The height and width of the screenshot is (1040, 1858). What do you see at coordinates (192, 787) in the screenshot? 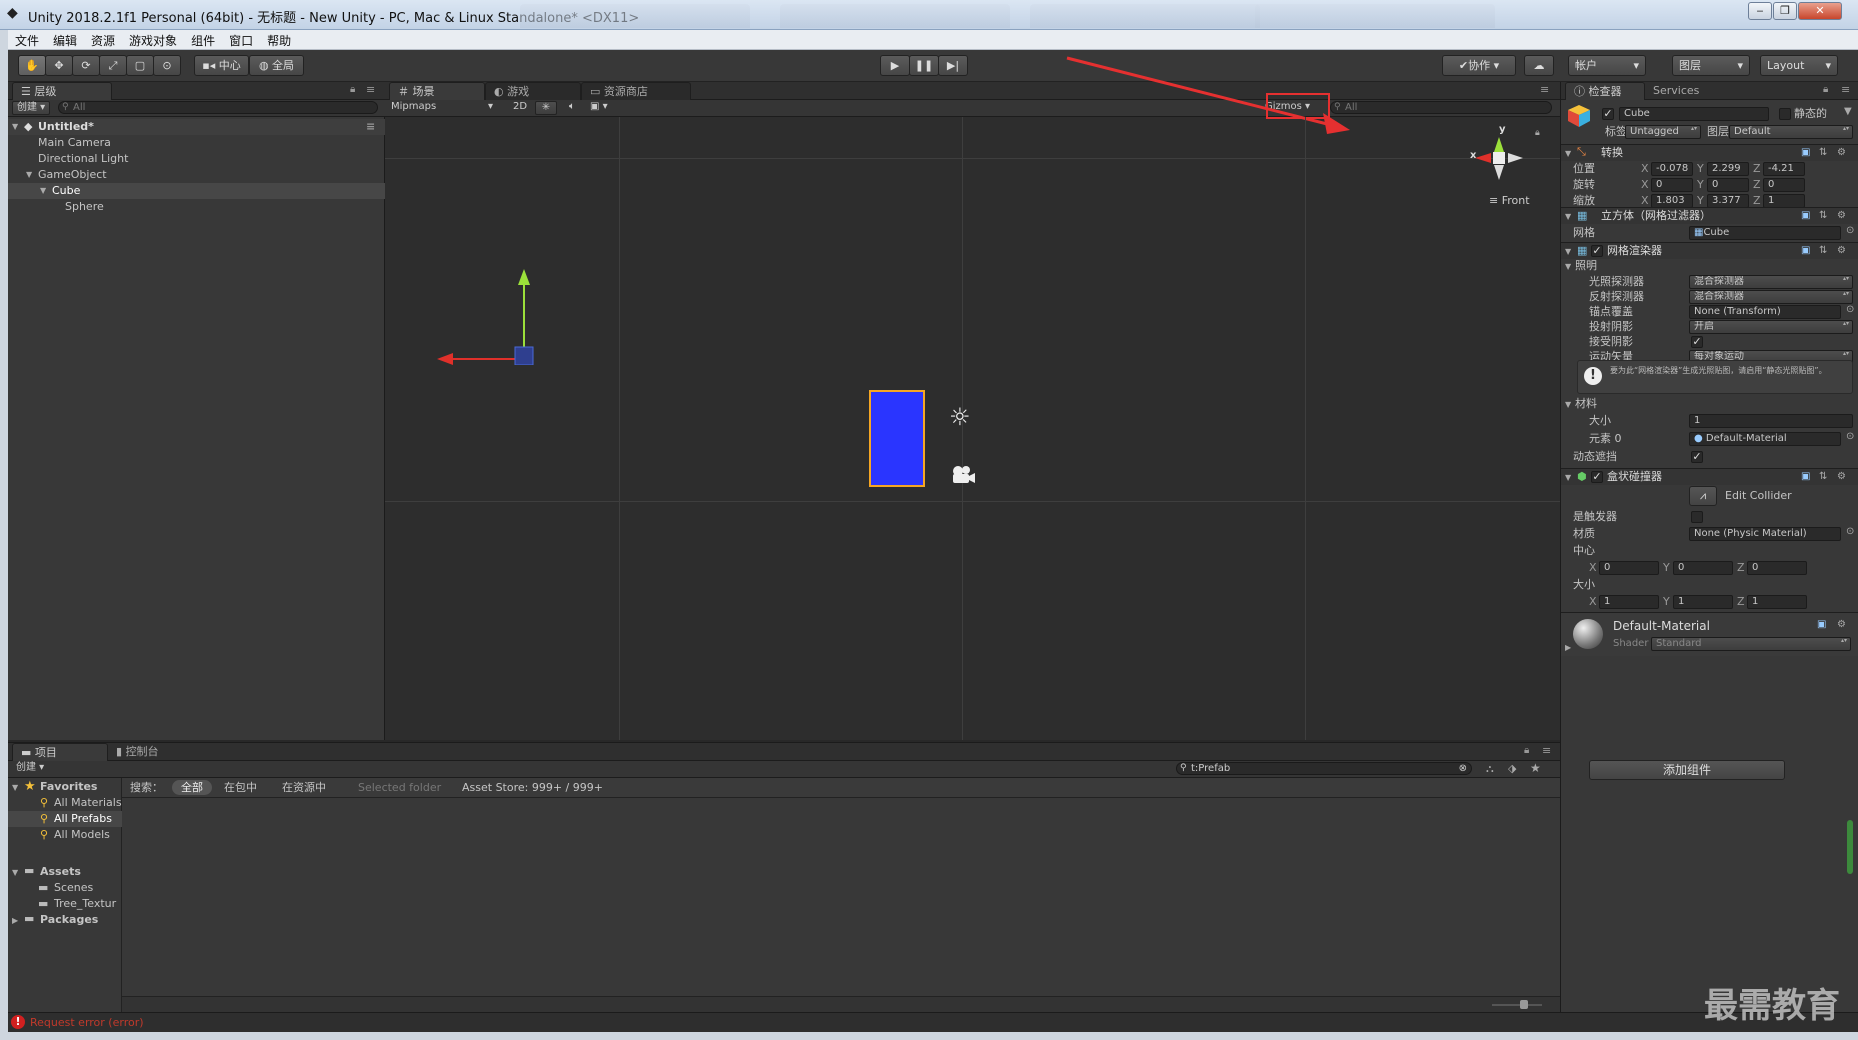
I see `filter-all: 全部` at bounding box center [192, 787].